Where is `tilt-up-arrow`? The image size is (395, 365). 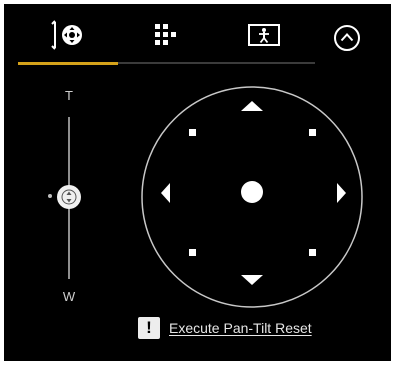
tilt-up-arrow is located at coordinates (252, 106).